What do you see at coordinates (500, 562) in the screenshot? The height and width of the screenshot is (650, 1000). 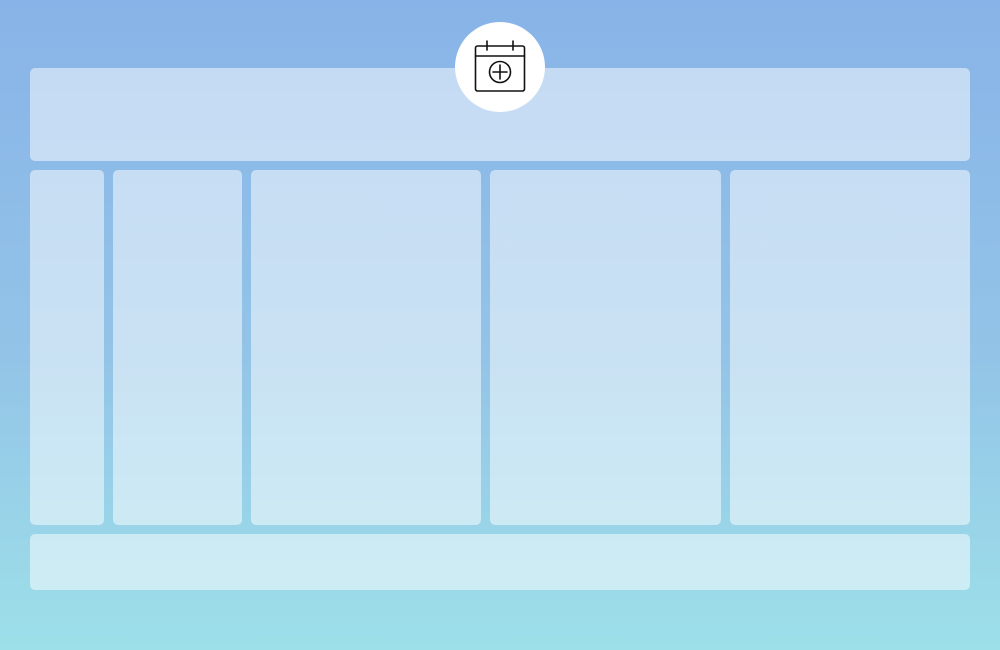 I see `footer-panel` at bounding box center [500, 562].